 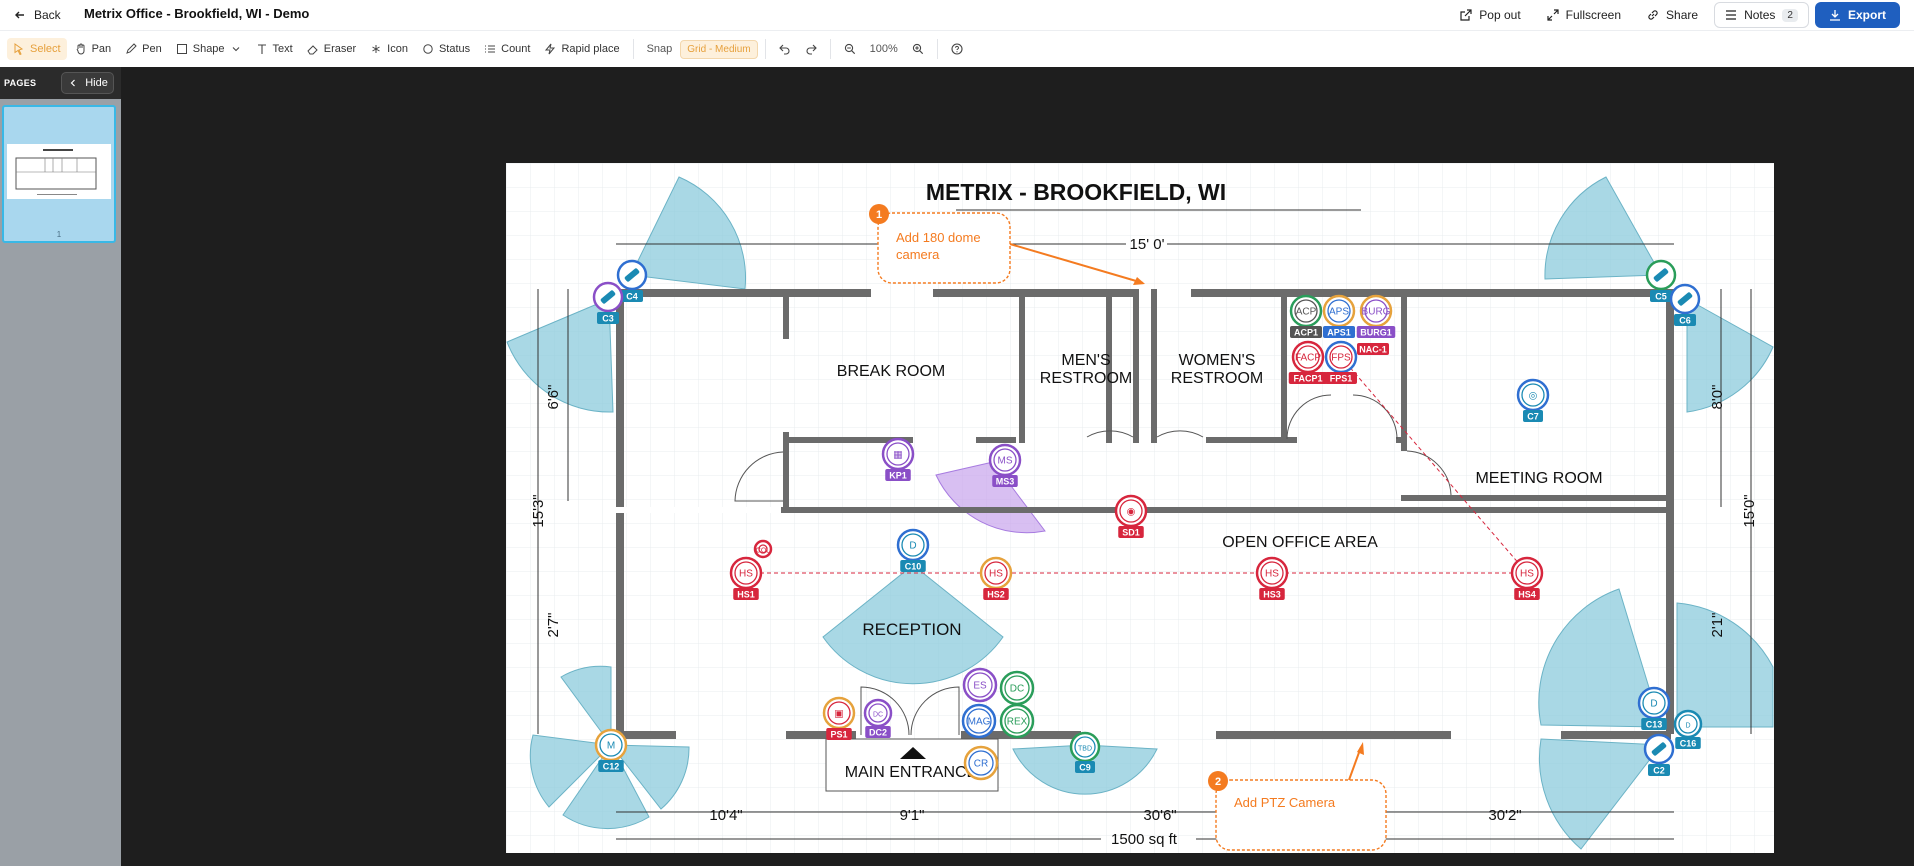 I want to click on popout-button: Pop out, so click(x=1490, y=15).